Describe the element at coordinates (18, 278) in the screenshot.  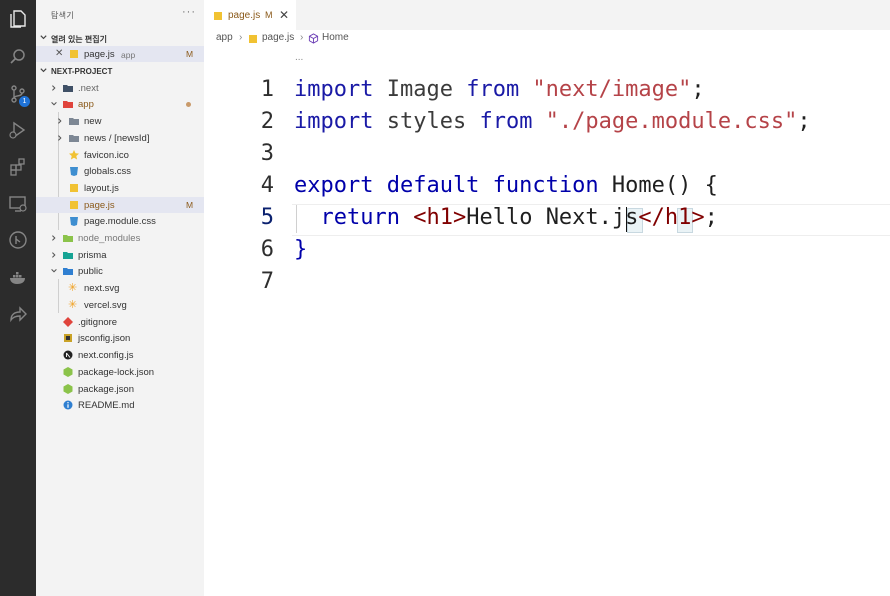
I see `docker-icon` at that location.